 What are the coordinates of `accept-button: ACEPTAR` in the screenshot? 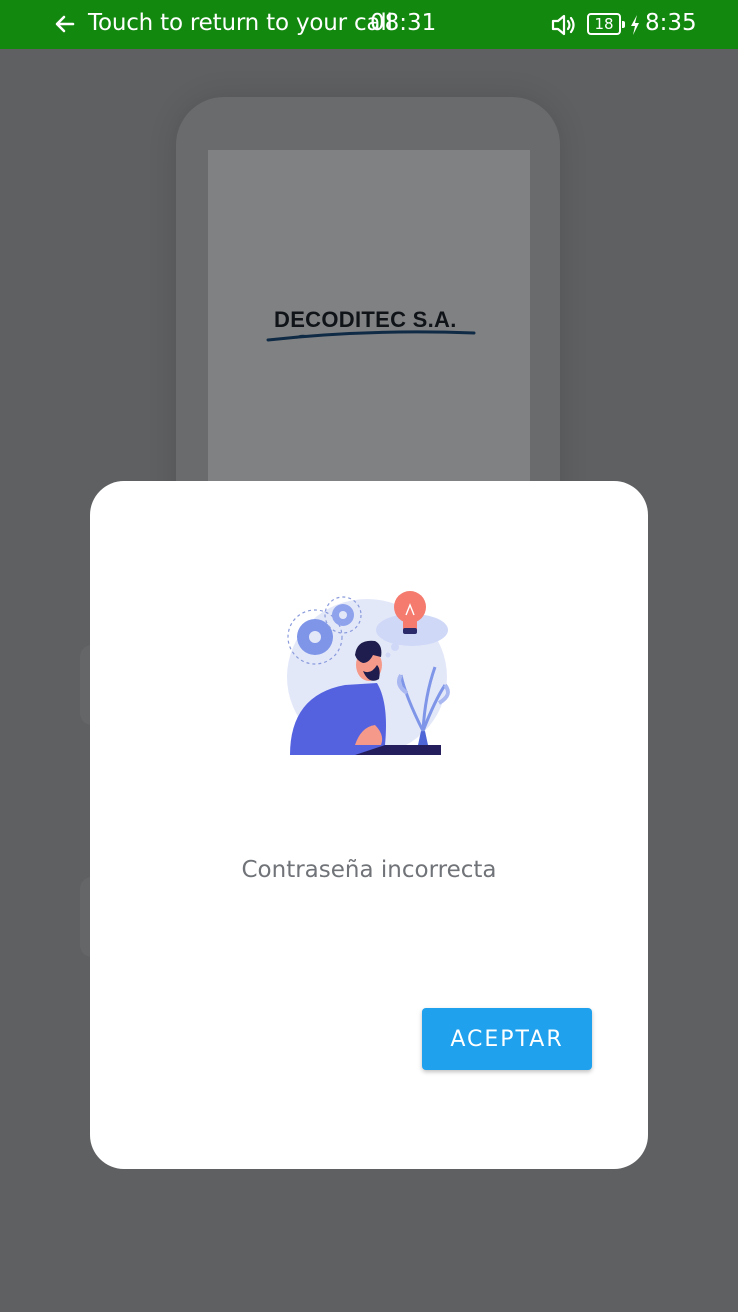 It's located at (507, 1039).